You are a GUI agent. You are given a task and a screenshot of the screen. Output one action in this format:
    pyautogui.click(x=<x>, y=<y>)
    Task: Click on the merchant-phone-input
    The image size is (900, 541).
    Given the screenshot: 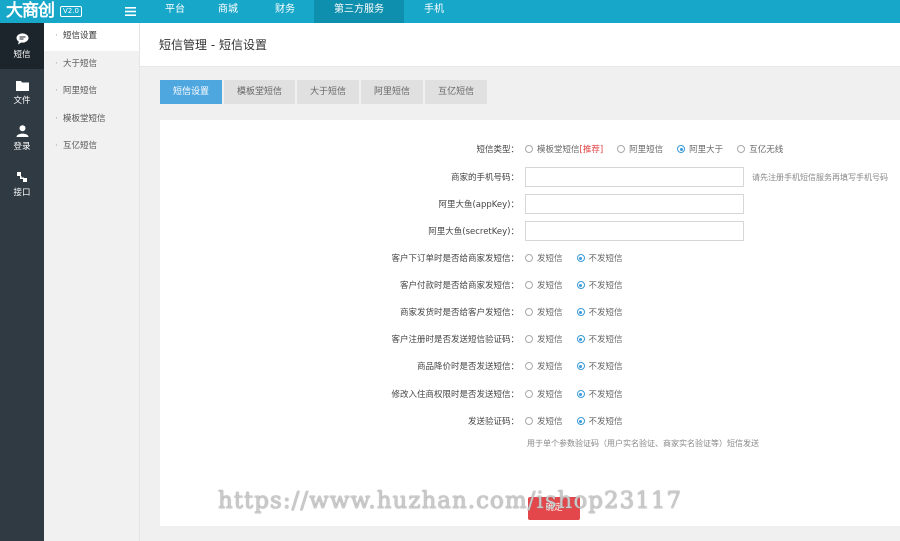 What is the action you would take?
    pyautogui.click(x=634, y=177)
    